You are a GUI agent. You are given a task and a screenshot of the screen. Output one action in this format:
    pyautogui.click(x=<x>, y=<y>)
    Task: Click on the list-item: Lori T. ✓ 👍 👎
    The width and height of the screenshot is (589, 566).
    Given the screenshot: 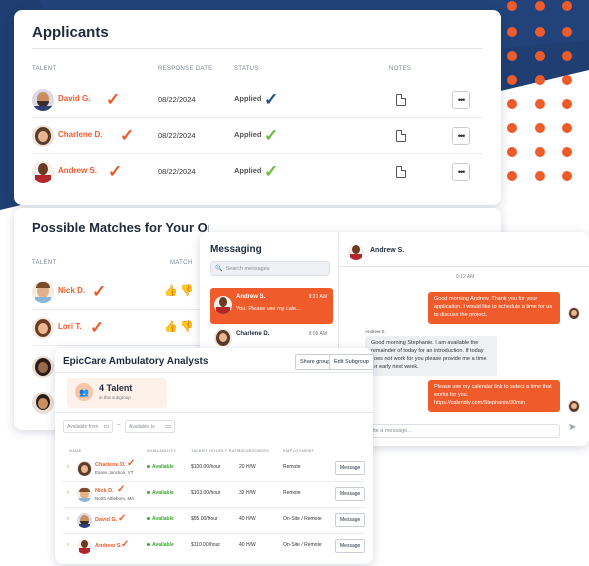 What is the action you would take?
    pyautogui.click(x=119, y=328)
    